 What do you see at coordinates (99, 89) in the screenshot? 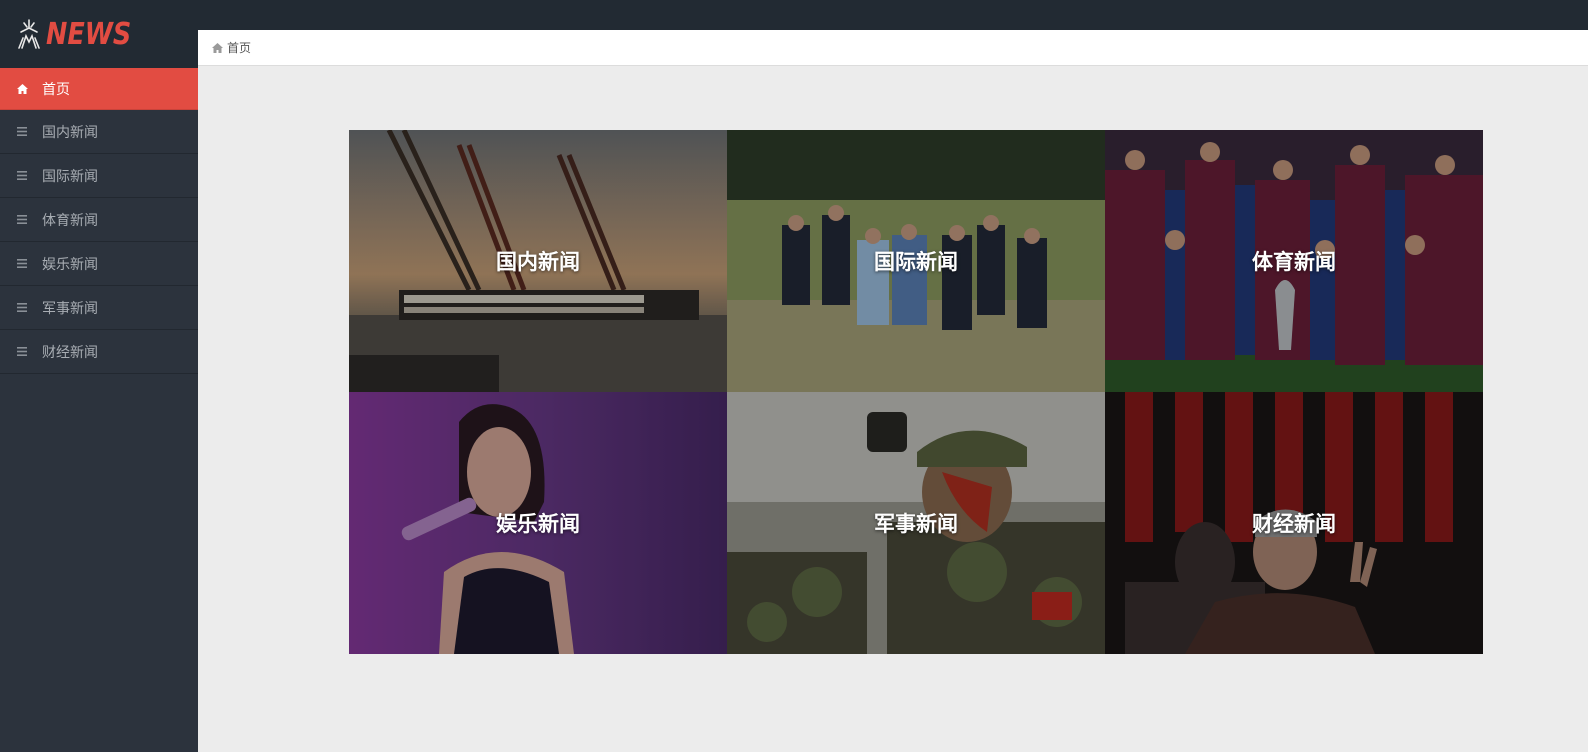
I see `sidebar-item-home: 首页` at bounding box center [99, 89].